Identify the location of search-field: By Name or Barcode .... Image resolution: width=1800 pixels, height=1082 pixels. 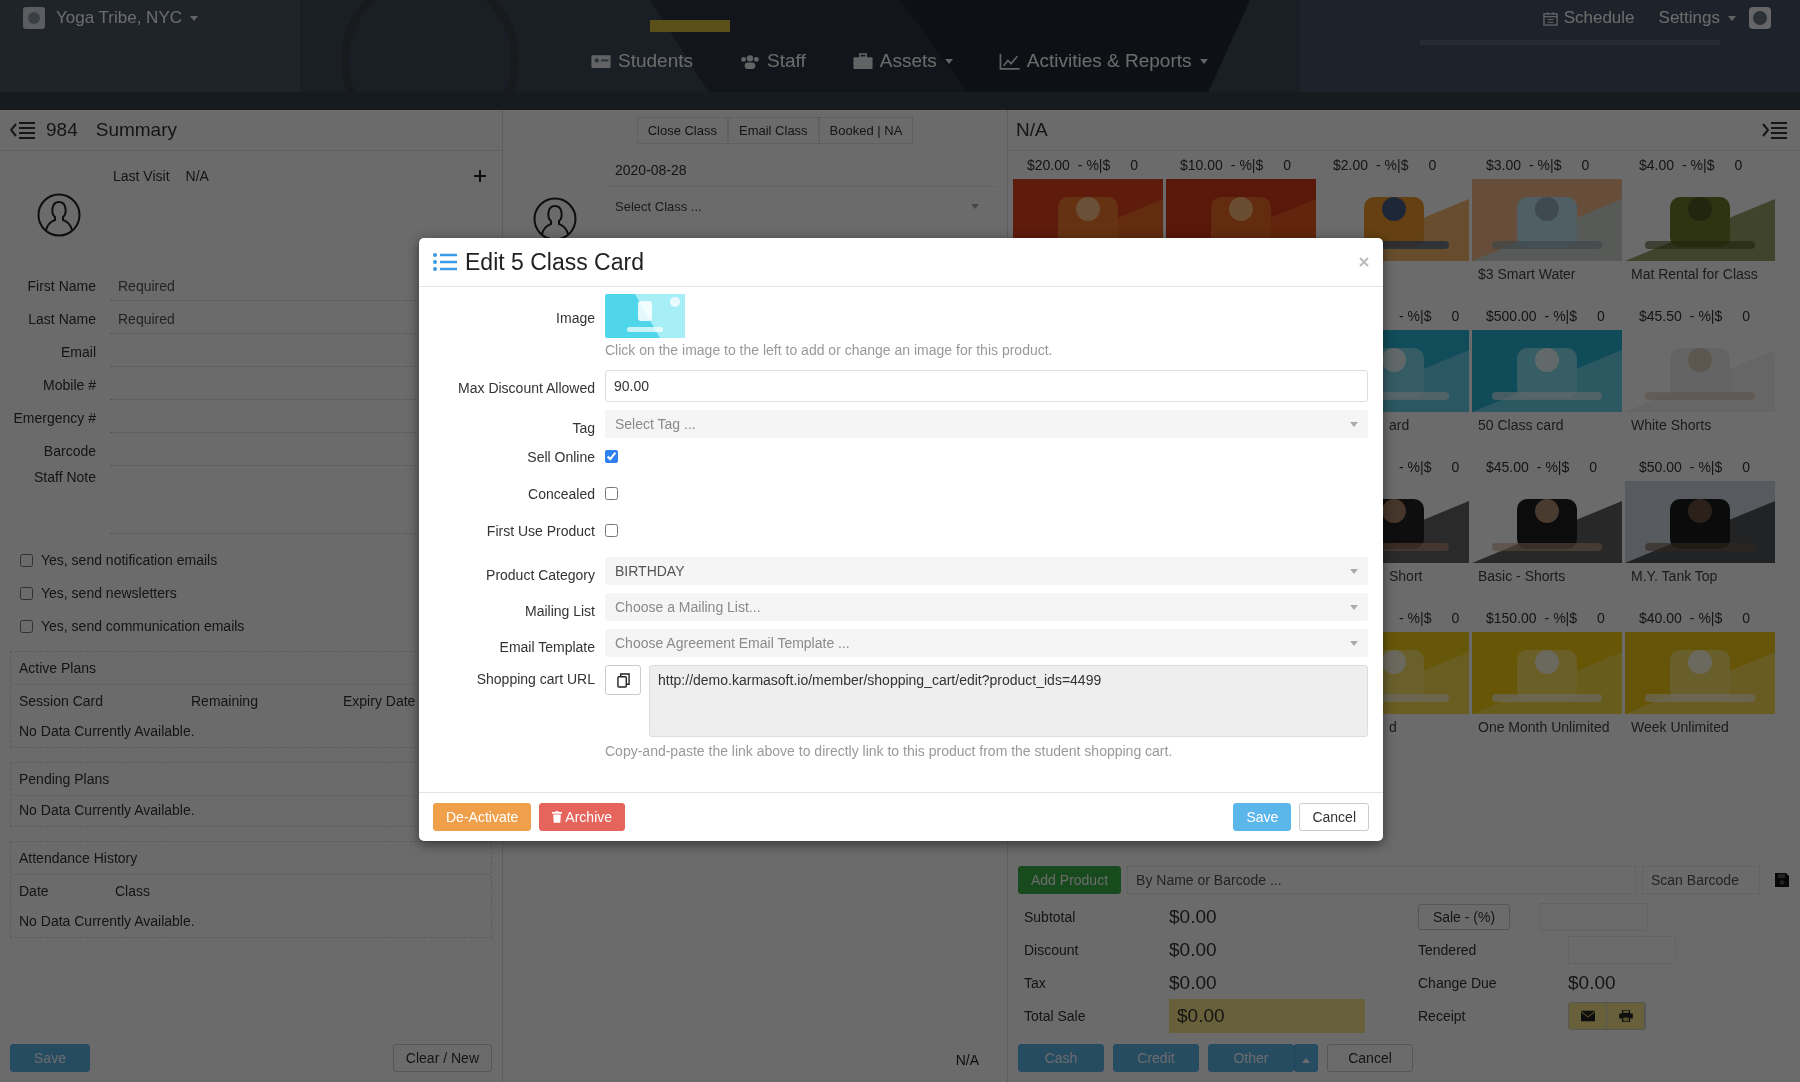
(1381, 880).